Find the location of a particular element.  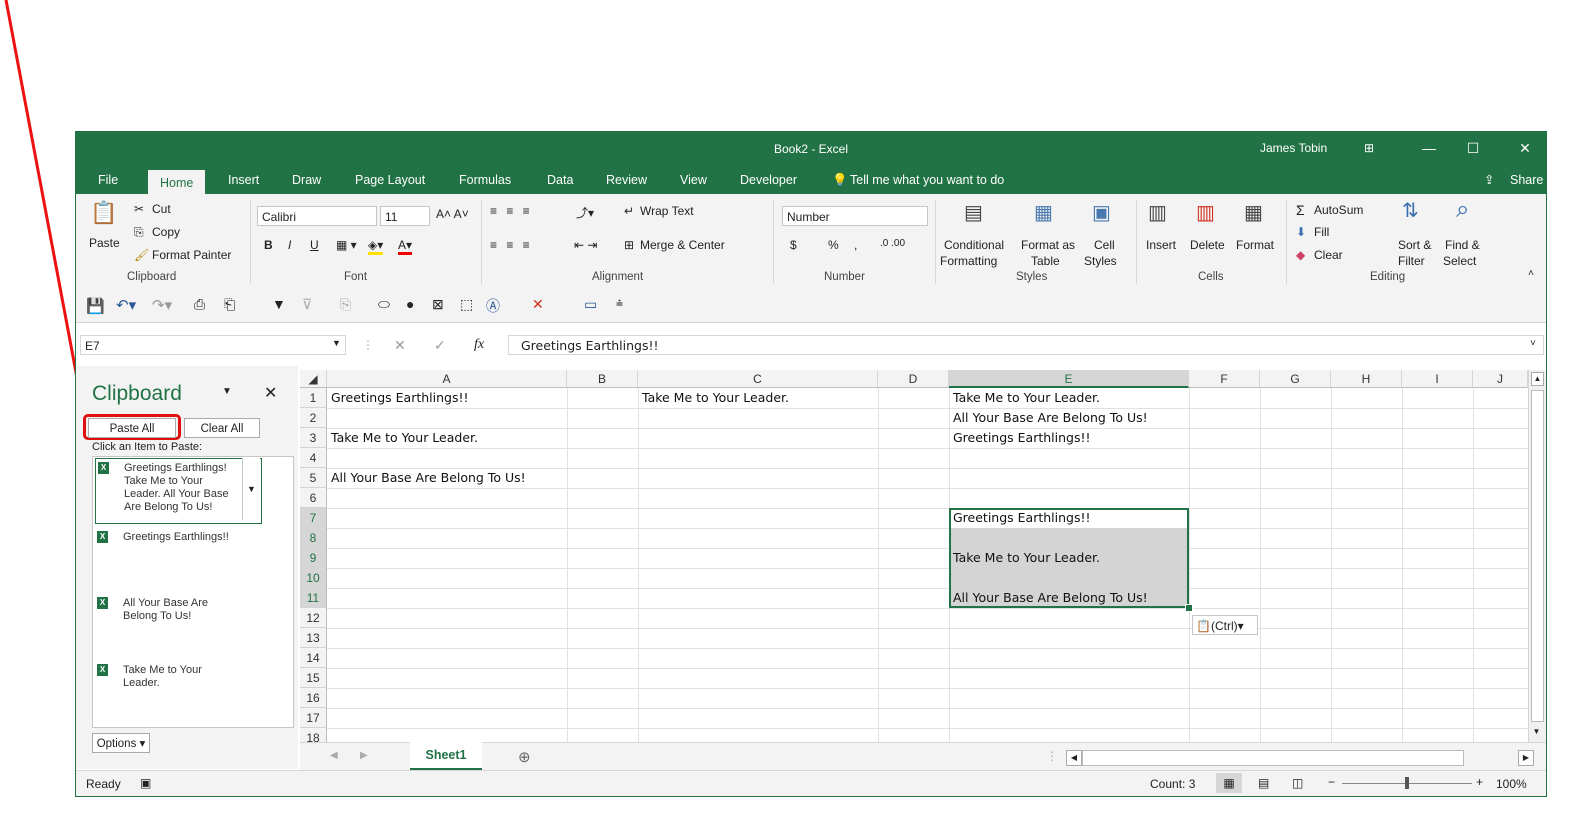

splitter-icon: ⋮ is located at coordinates (1052, 756).